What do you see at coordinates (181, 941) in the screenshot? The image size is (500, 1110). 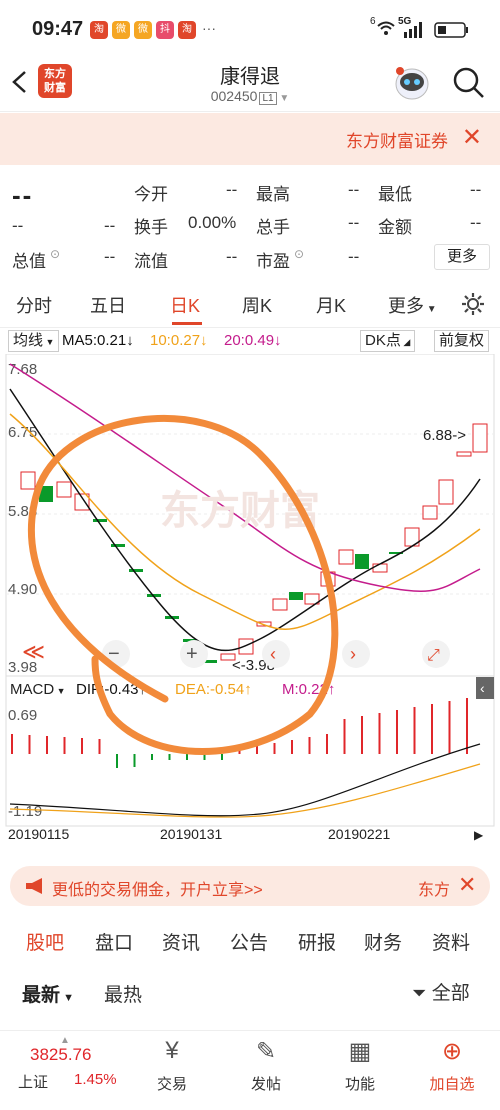 I see `tab-news: 资讯` at bounding box center [181, 941].